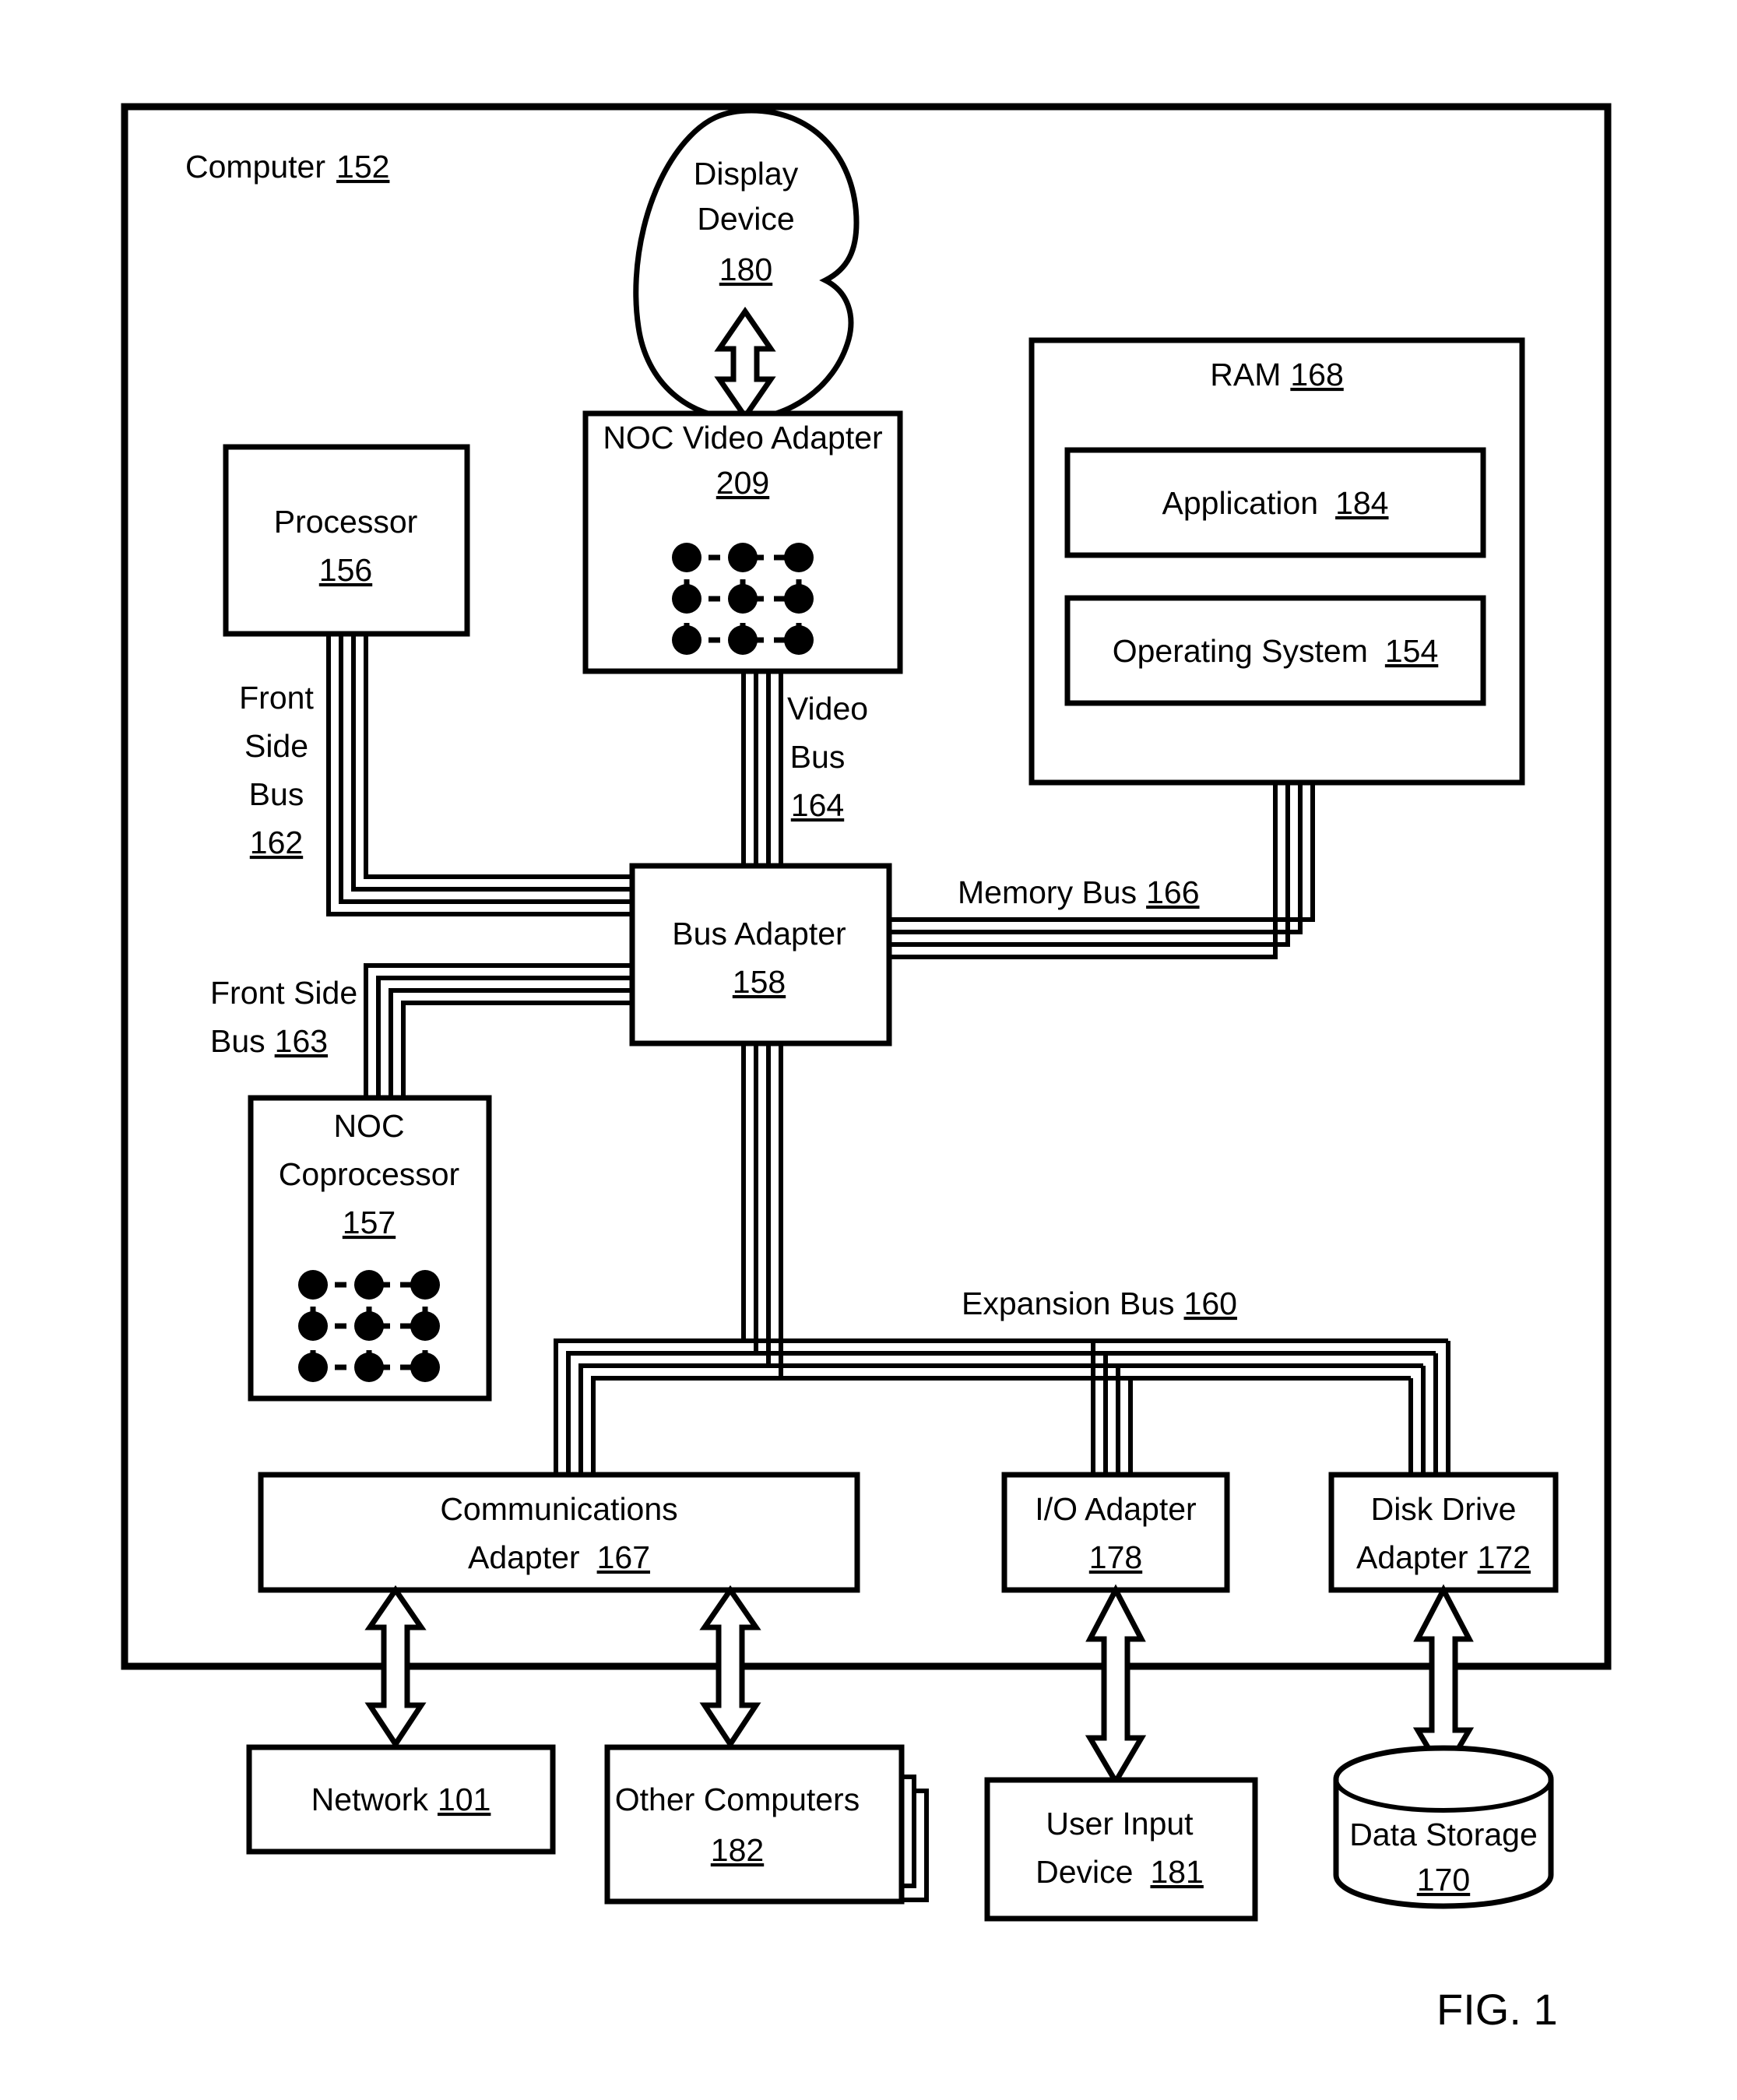  What do you see at coordinates (370, 1222) in the screenshot?
I see `noc-coprocessor-ref: 157` at bounding box center [370, 1222].